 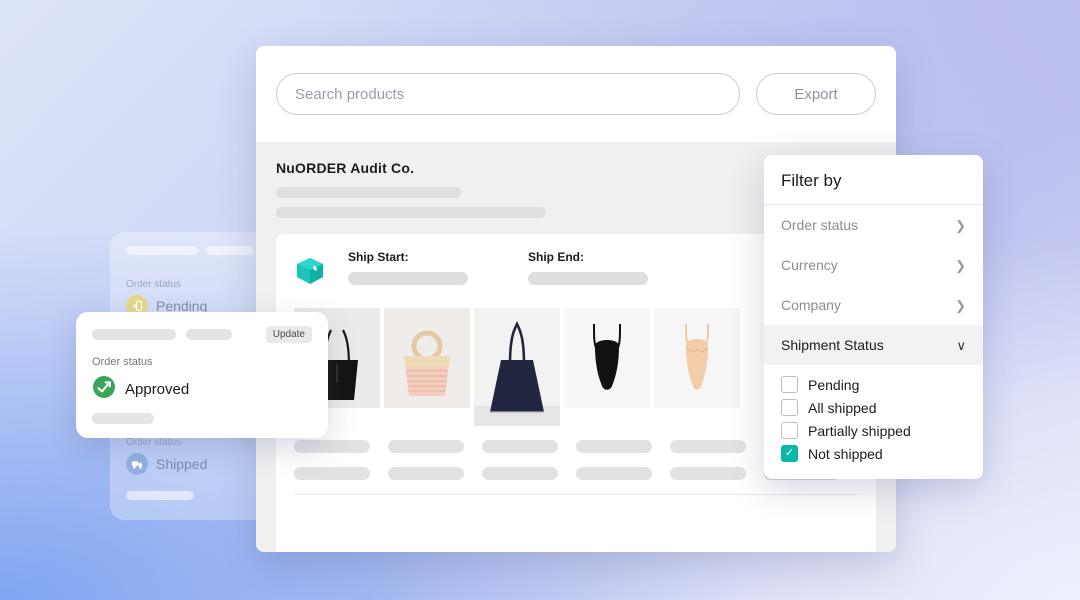 What do you see at coordinates (378, 257) in the screenshot?
I see `ship-start-label: Ship Start:` at bounding box center [378, 257].